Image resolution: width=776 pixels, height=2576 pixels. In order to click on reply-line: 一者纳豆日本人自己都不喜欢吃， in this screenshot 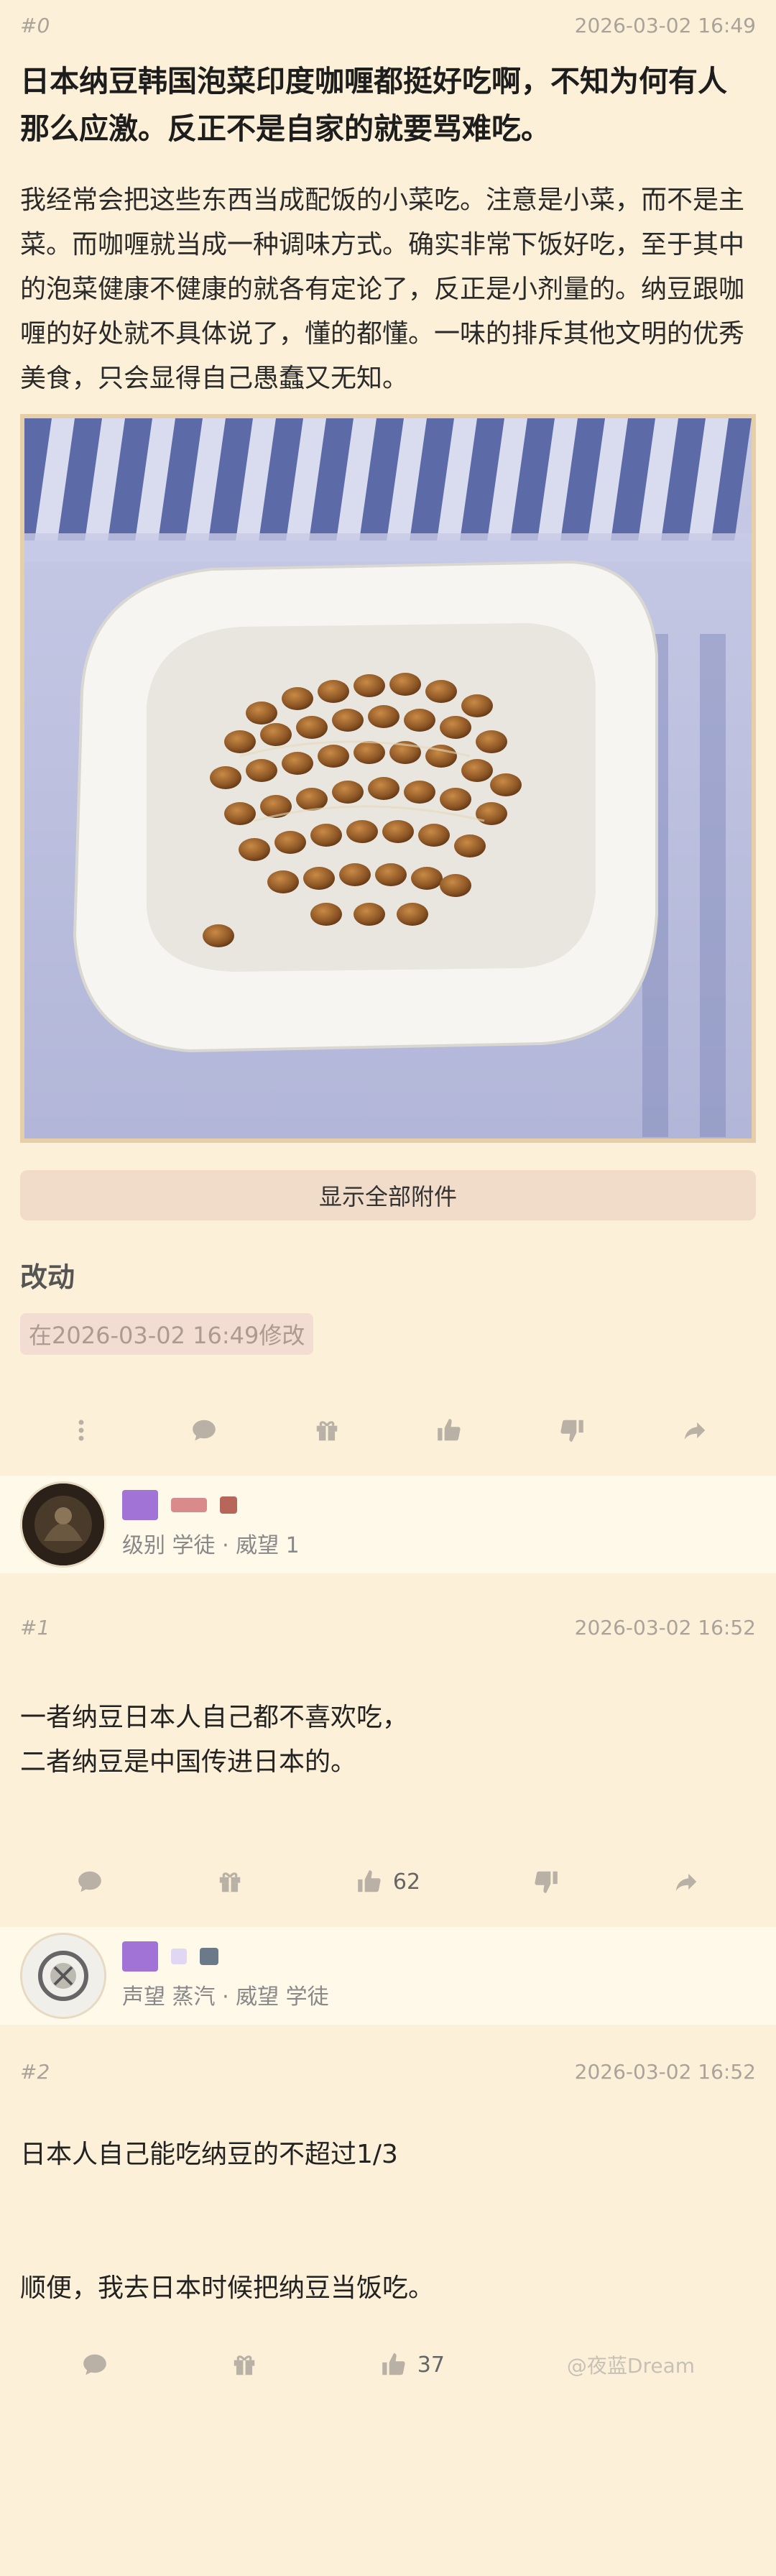, I will do `click(215, 1717)`.